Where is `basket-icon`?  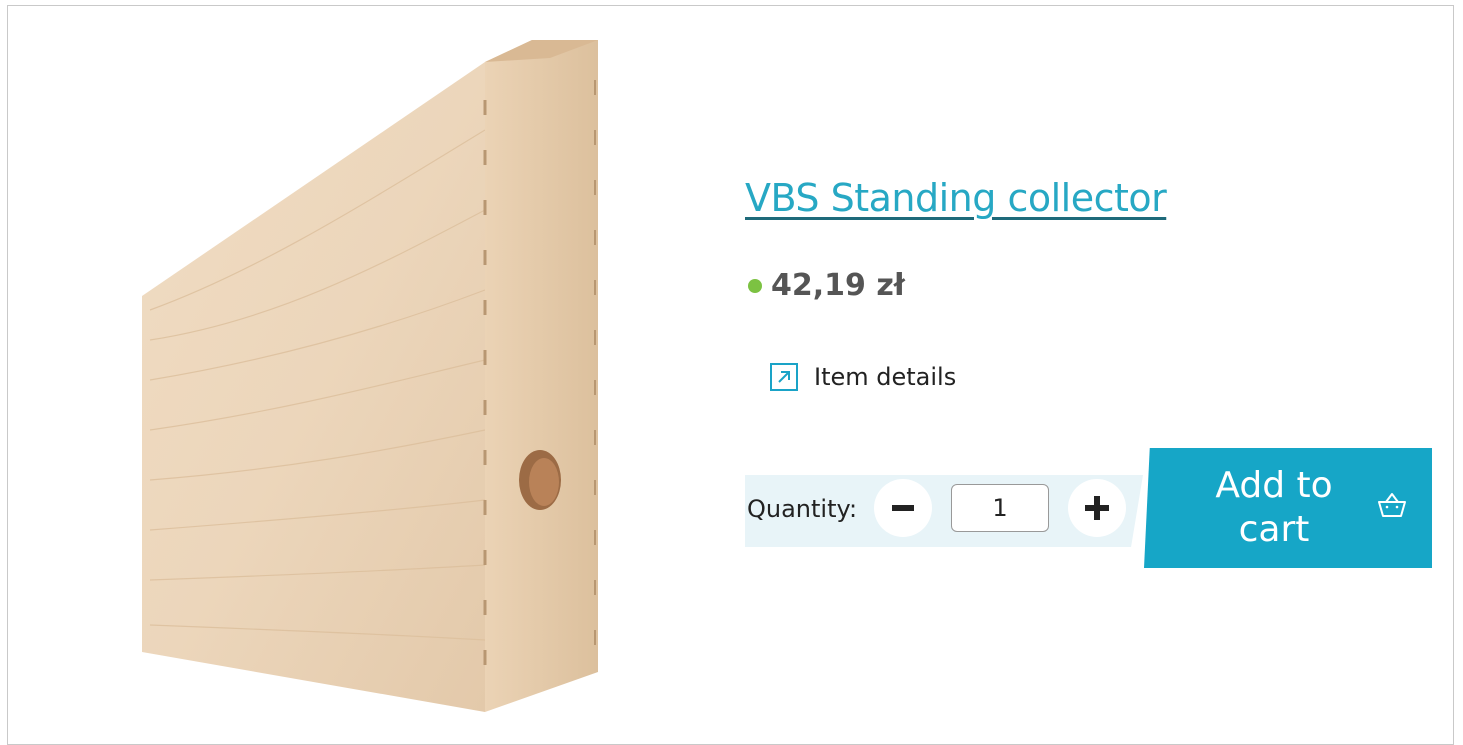
basket-icon is located at coordinates (1392, 505).